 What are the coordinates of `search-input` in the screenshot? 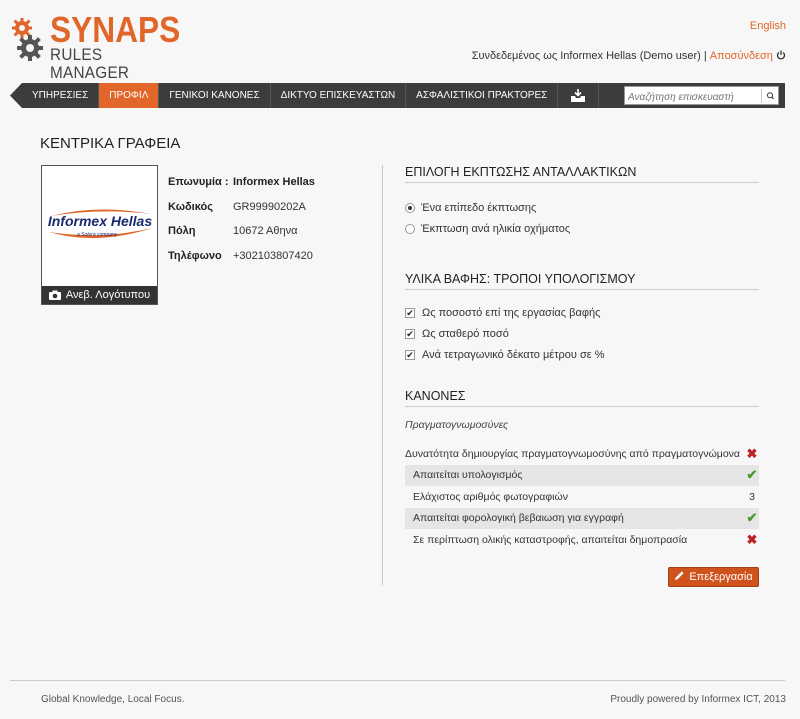 It's located at (691, 97).